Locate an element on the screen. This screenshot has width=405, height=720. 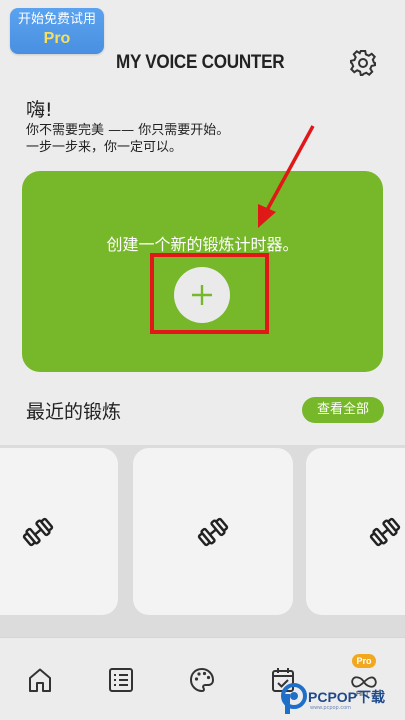
nav-list is located at coordinates (121, 680).